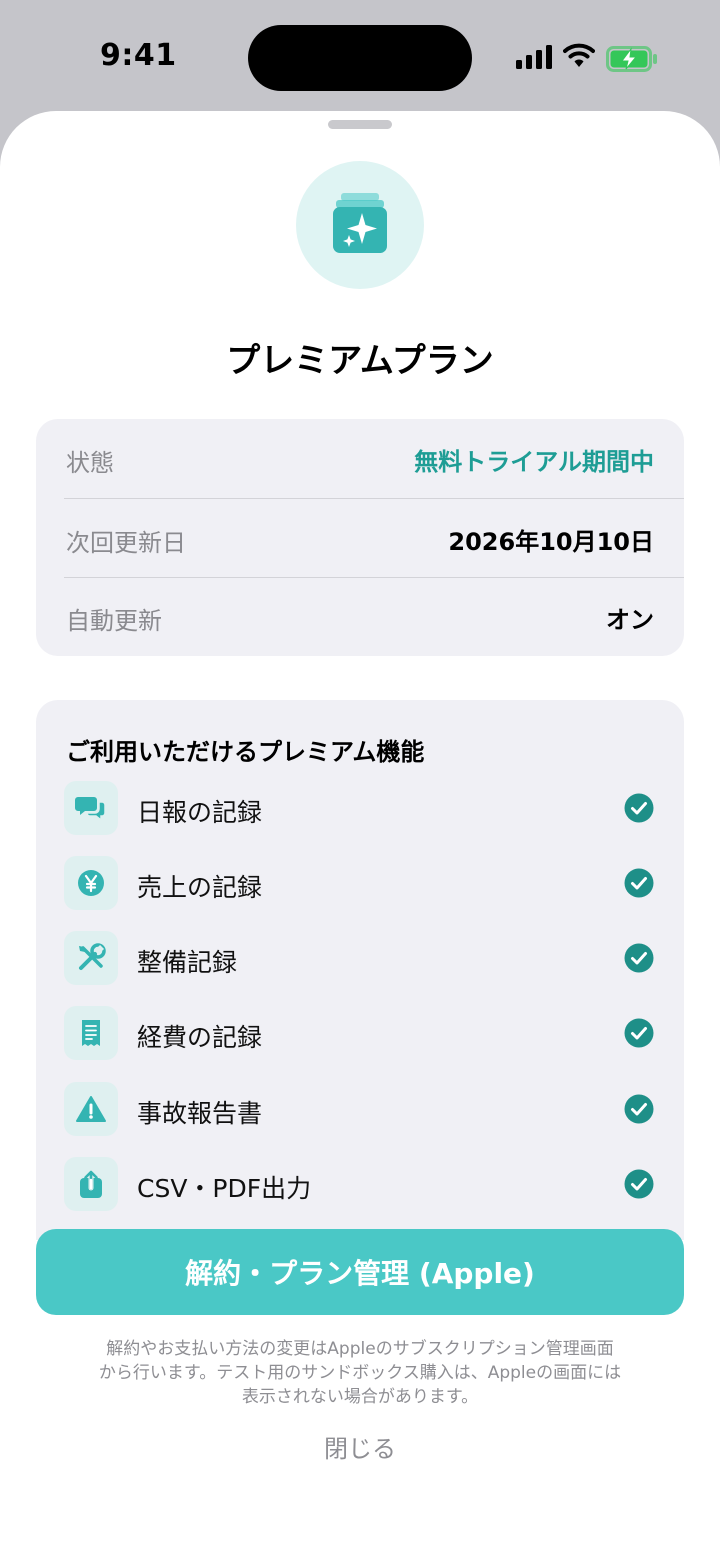 Image resolution: width=720 pixels, height=1565 pixels. Describe the element at coordinates (200, 887) in the screenshot. I see `feature-label: 売上の記録` at that location.